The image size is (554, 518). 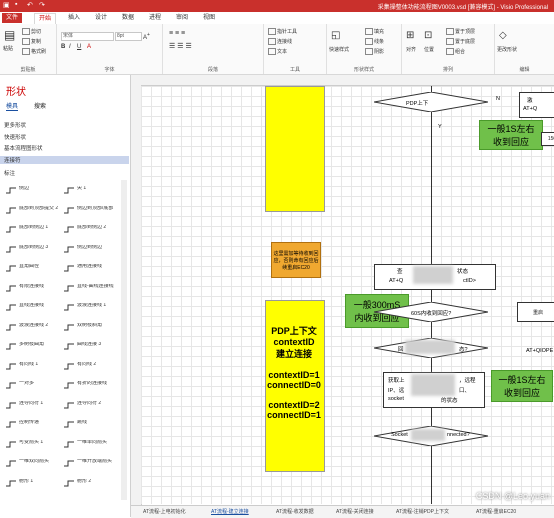 What do you see at coordinates (522, 386) in the screenshot?
I see `green-note-3: 一般1S左右 收到回应` at bounding box center [522, 386].